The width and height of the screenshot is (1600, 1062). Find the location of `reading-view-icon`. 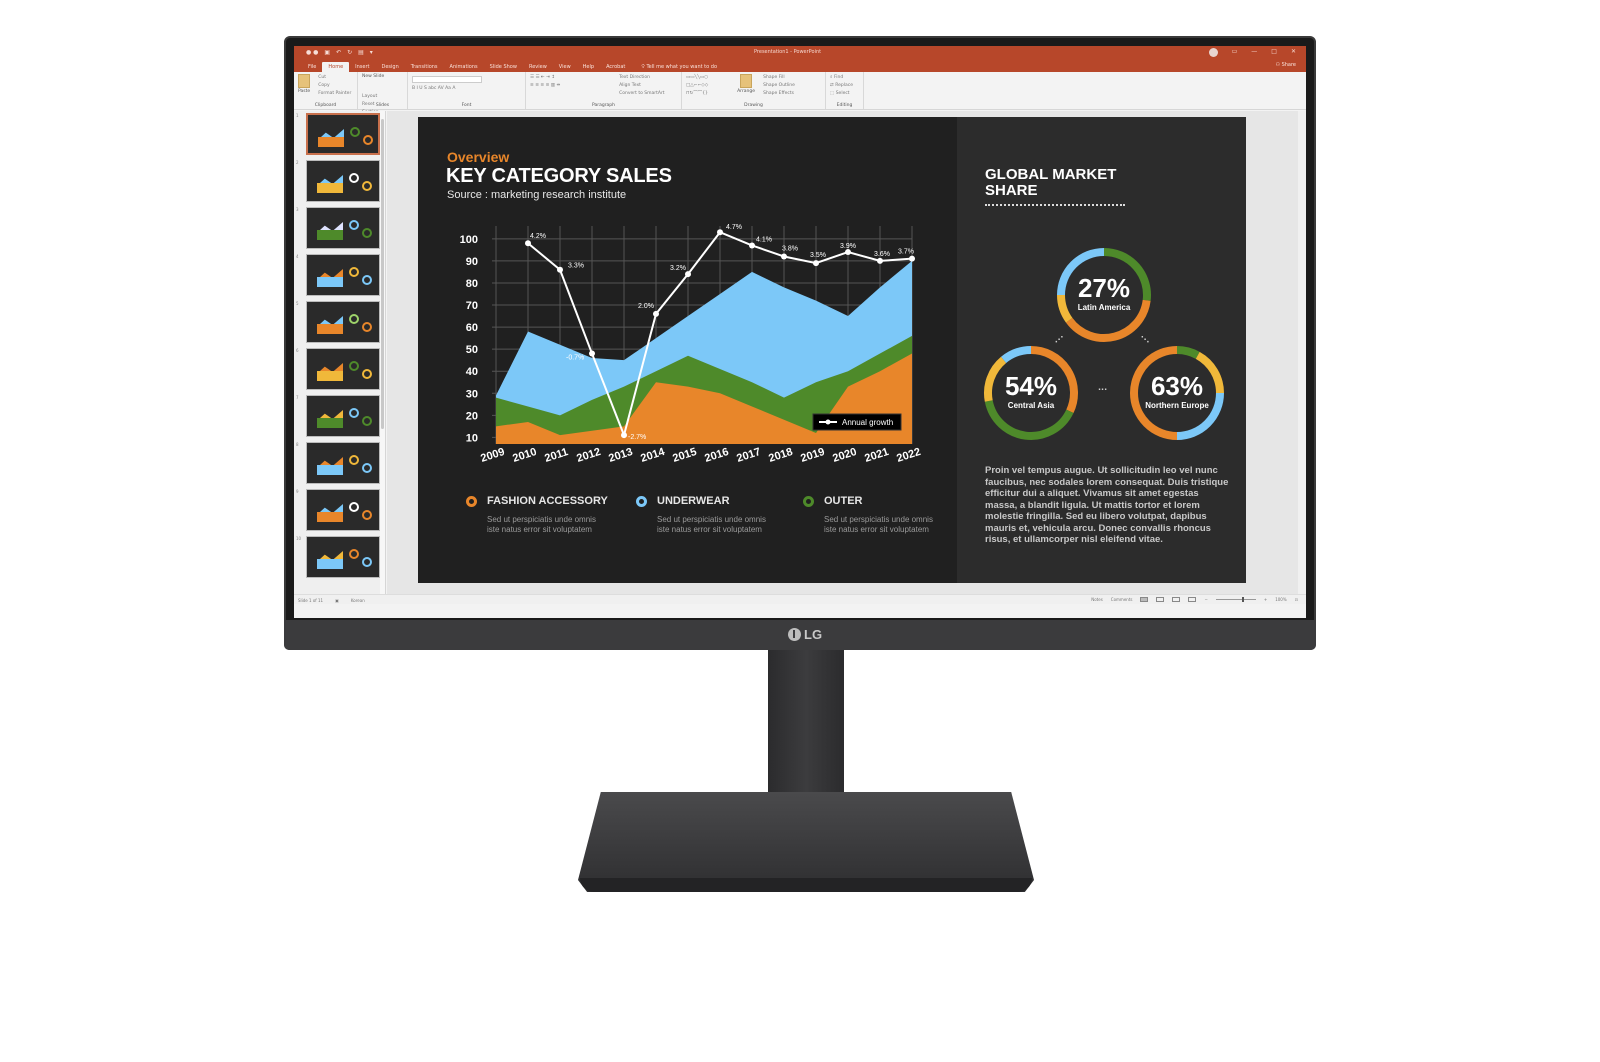

reading-view-icon is located at coordinates (1176, 599).